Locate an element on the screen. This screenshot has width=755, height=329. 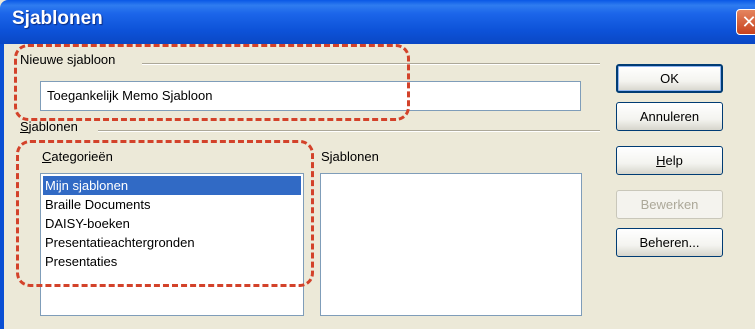
templates-group-line is located at coordinates (349, 131).